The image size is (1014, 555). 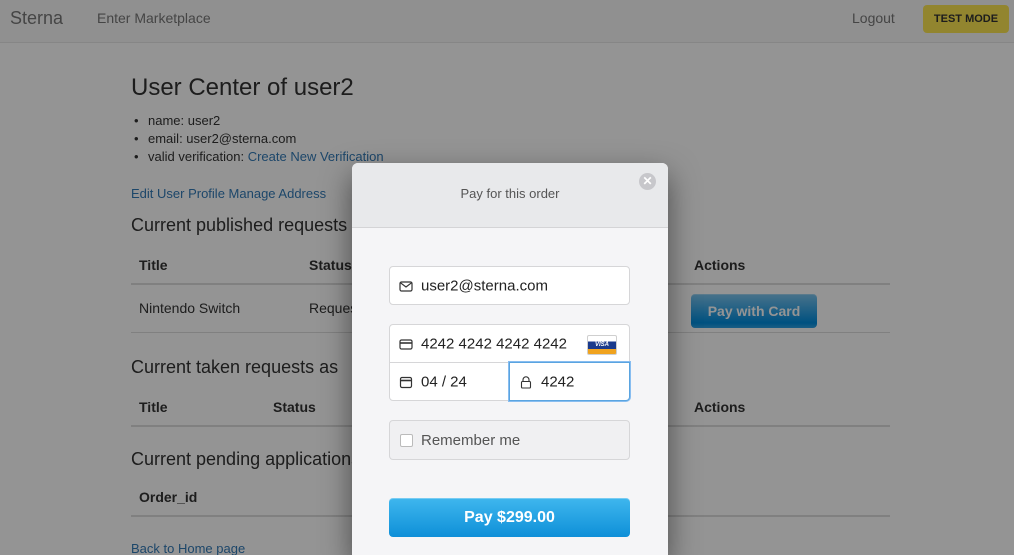 I want to click on close-icon: ✕, so click(x=647, y=181).